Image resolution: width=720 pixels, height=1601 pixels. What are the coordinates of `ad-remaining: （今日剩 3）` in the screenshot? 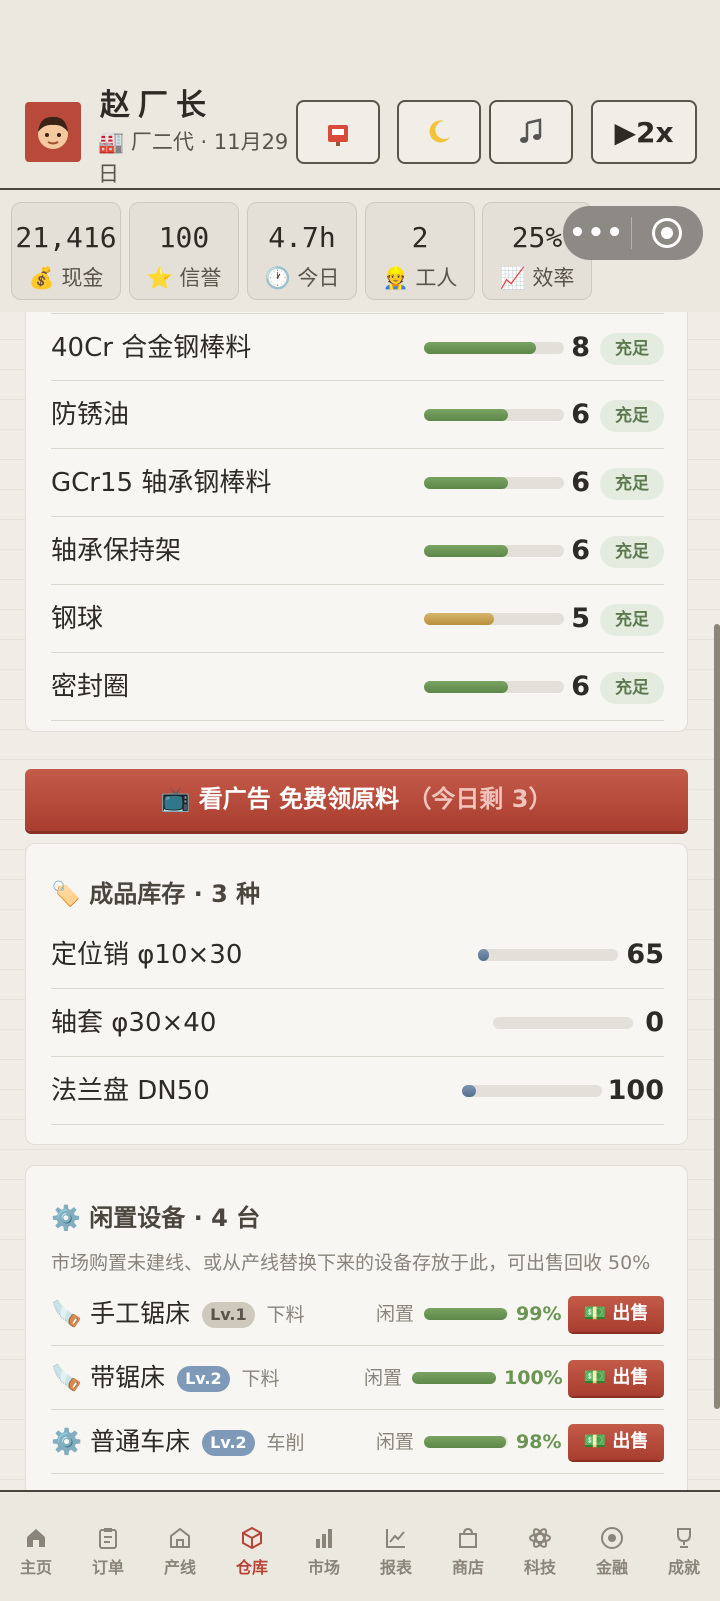 It's located at (480, 799).